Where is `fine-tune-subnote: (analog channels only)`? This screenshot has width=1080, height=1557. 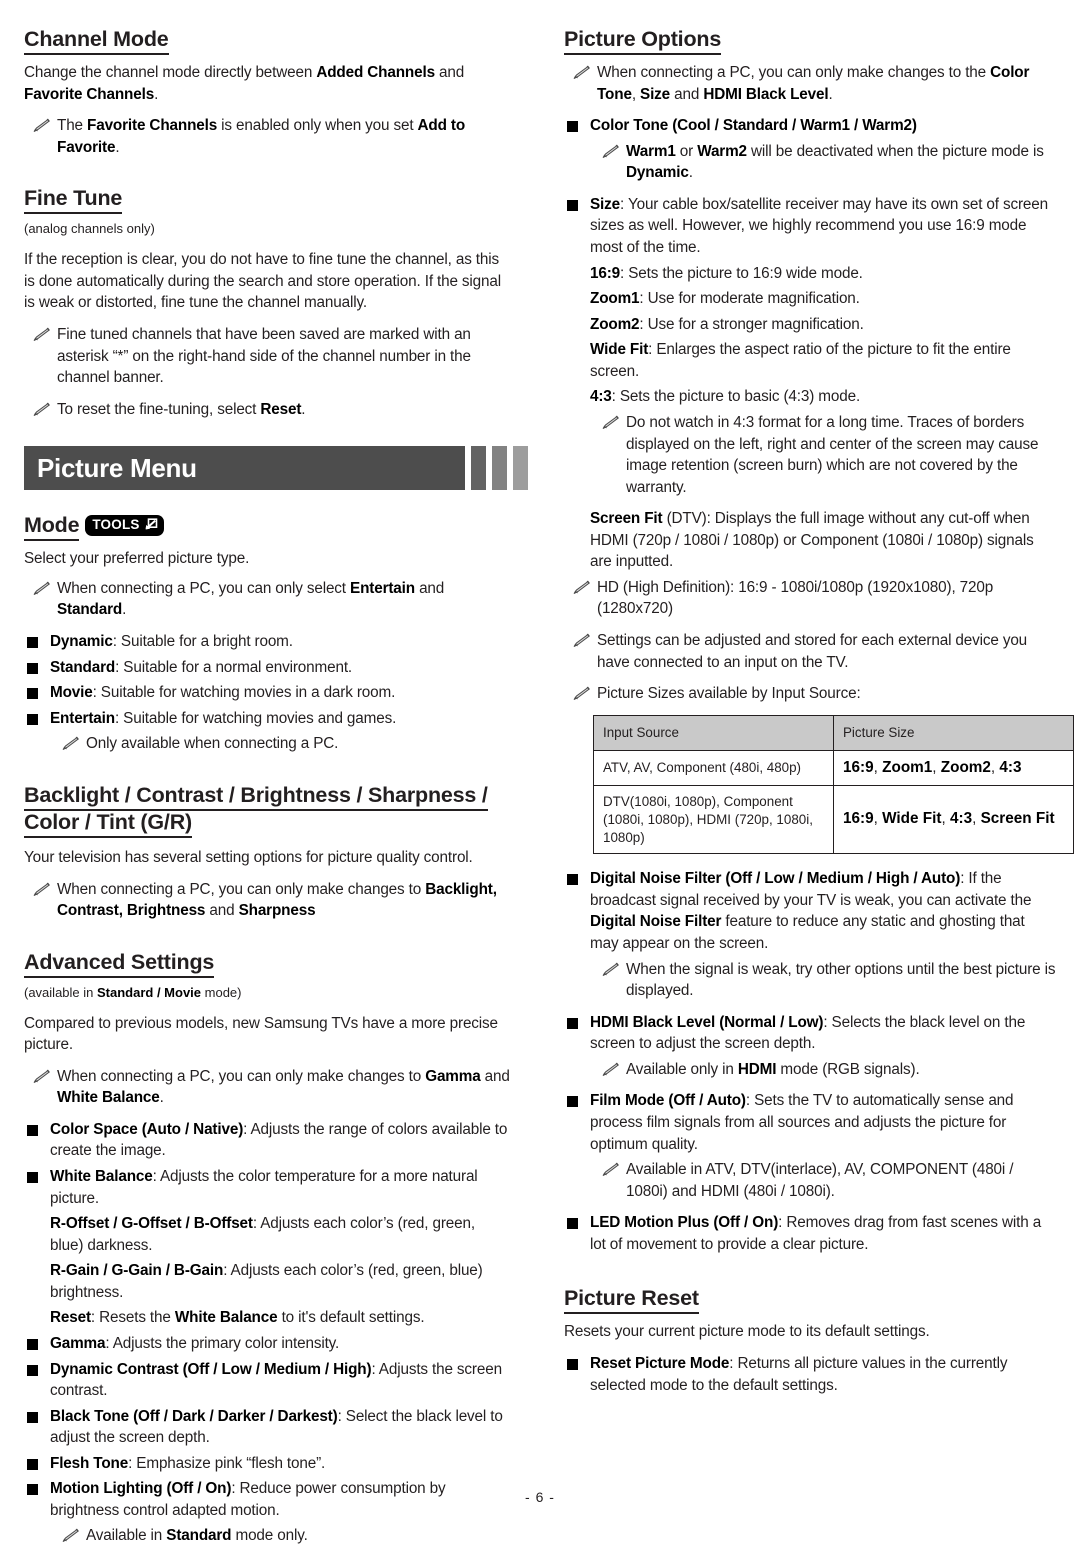 fine-tune-subnote: (analog channels only) is located at coordinates (89, 229).